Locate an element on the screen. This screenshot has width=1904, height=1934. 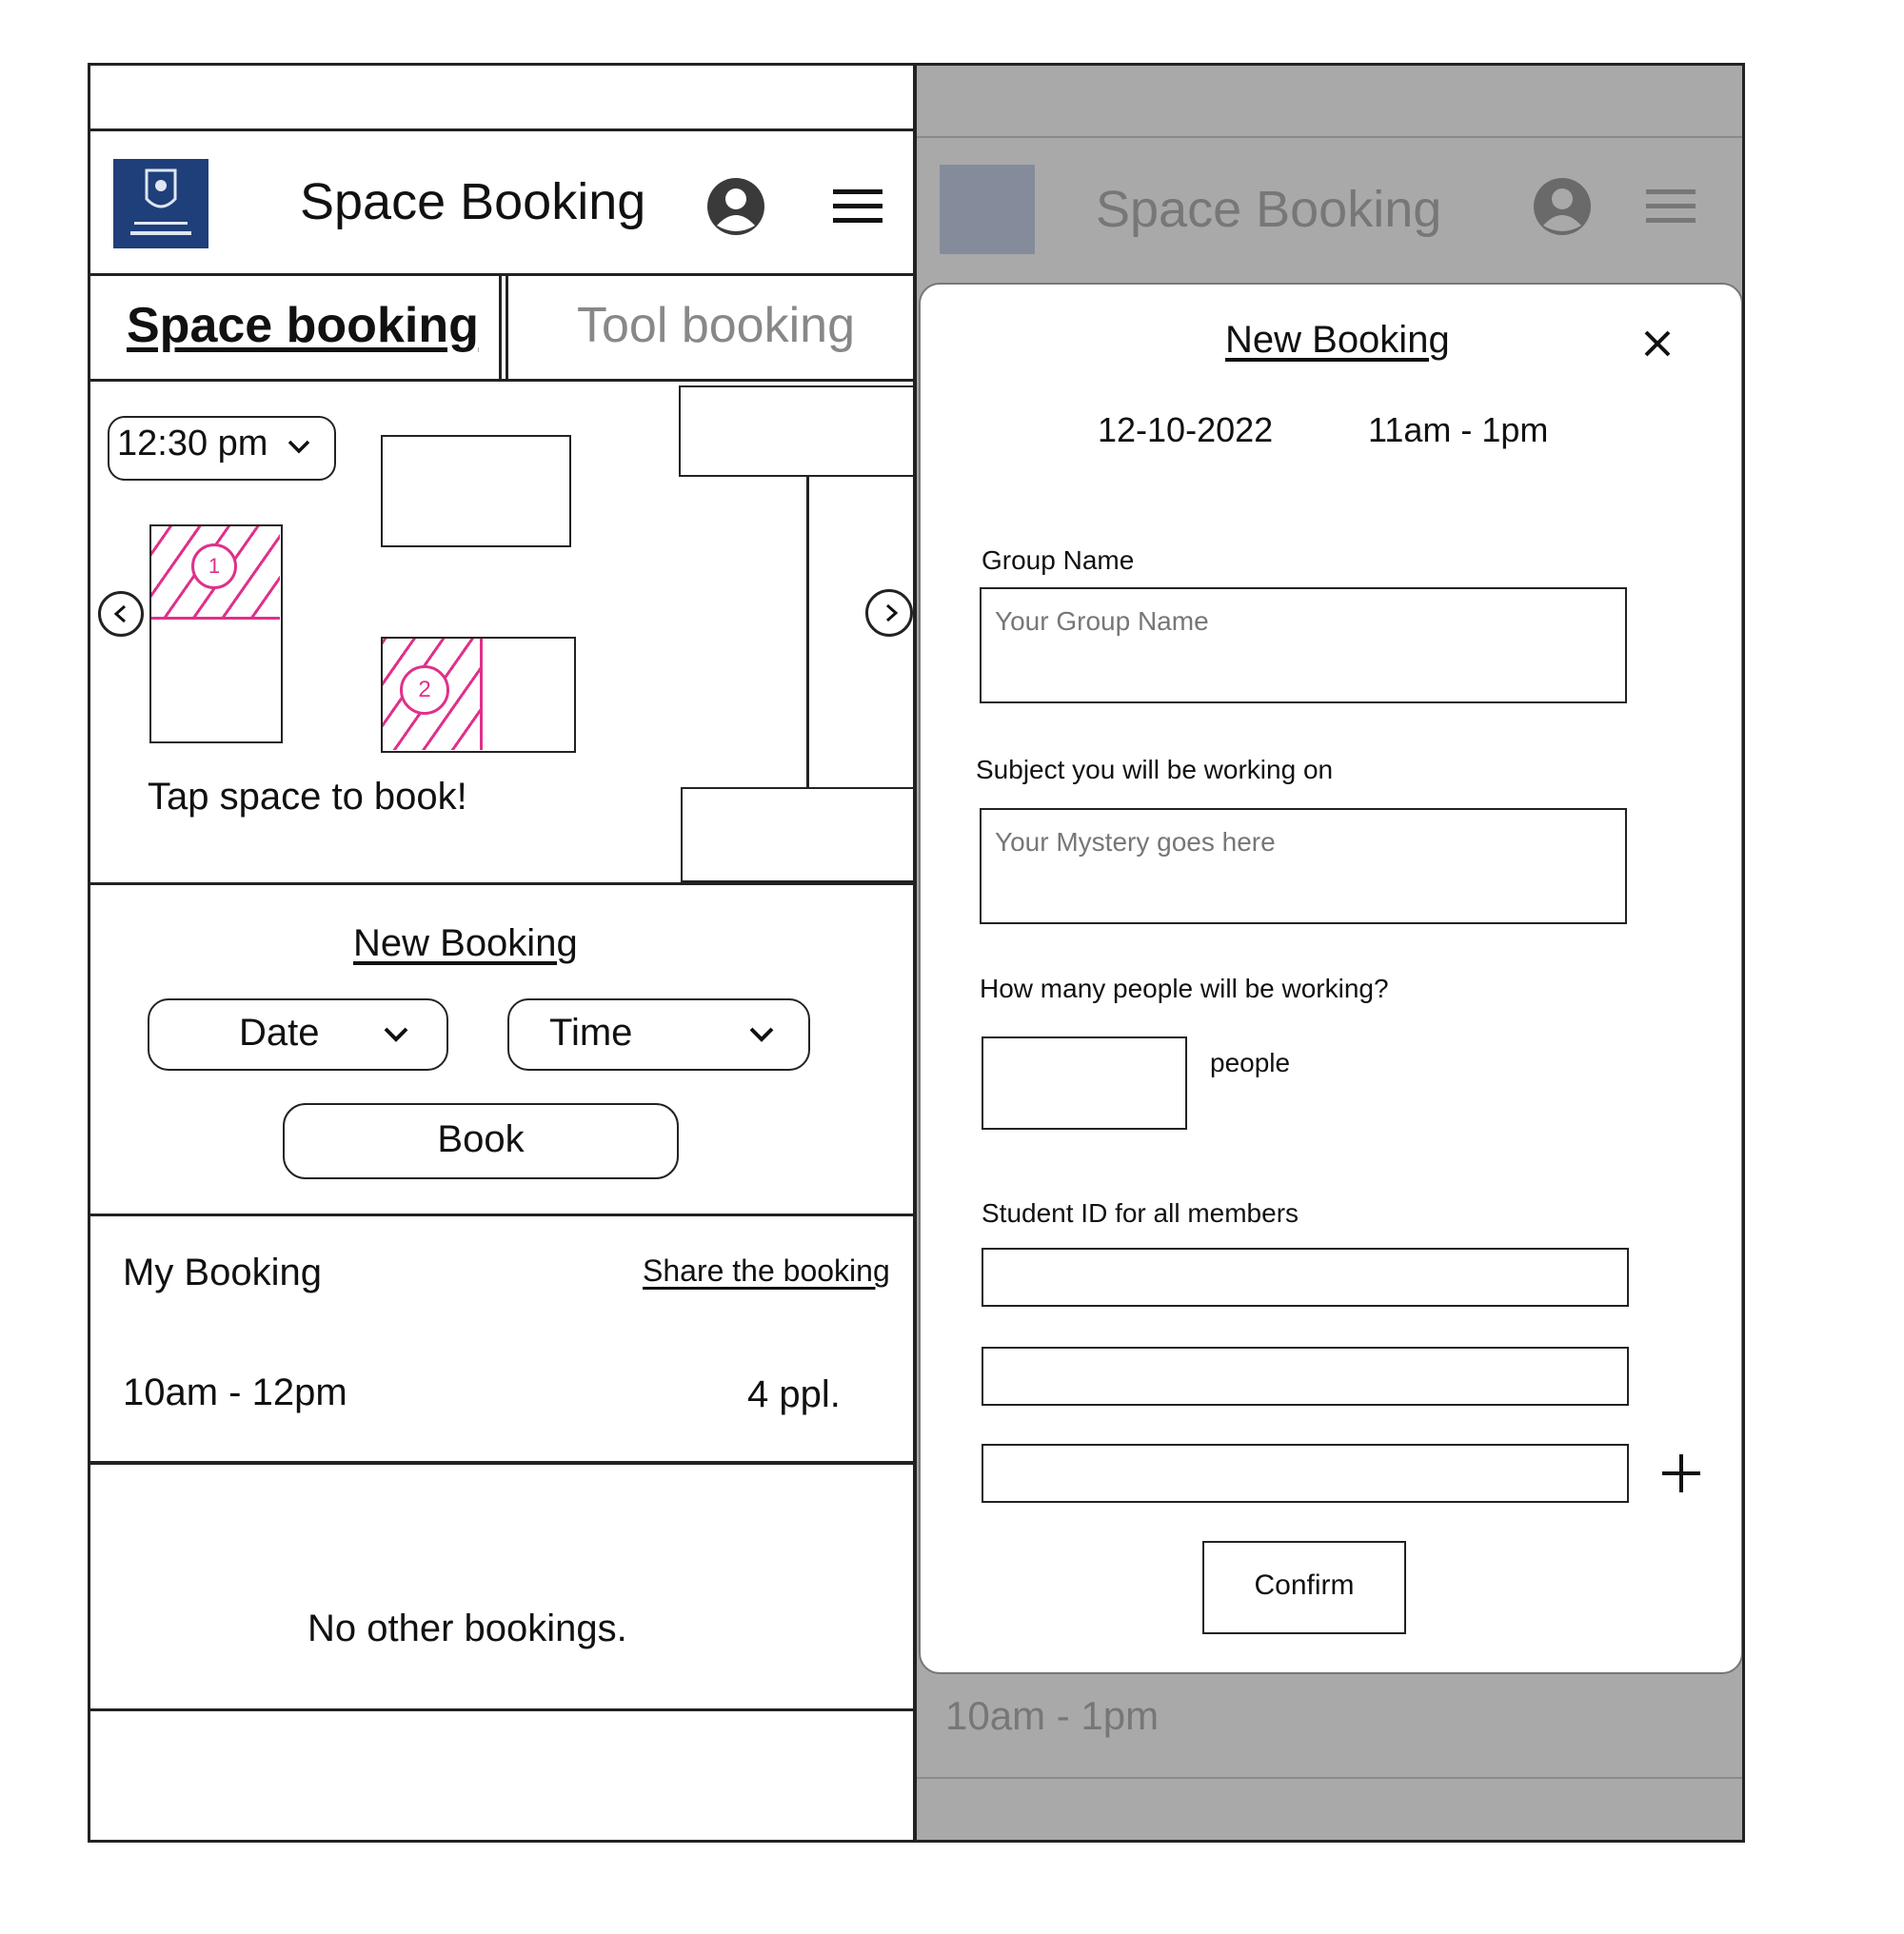
header-divider is located at coordinates (501, 129).